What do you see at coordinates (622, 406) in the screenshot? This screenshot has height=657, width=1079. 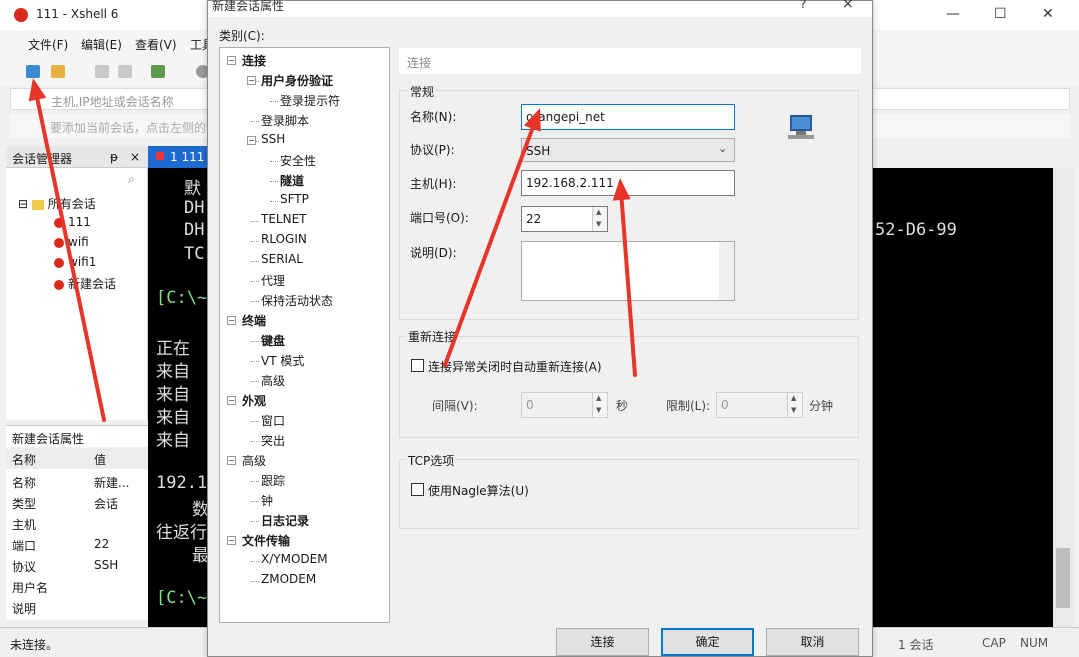 I see `seconds-label: 秒` at bounding box center [622, 406].